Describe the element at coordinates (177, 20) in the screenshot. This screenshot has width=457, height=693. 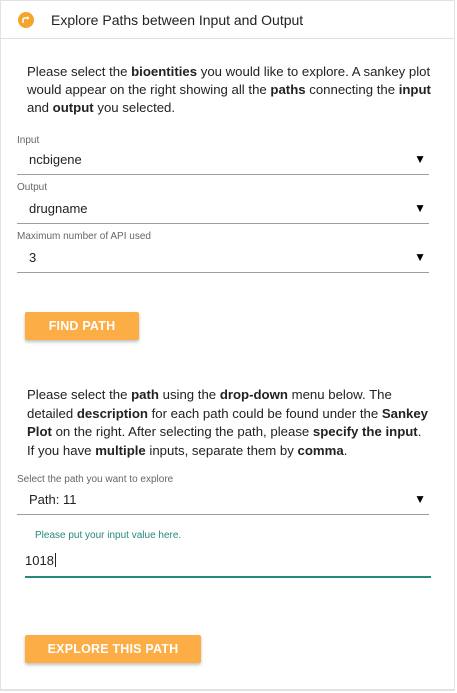
I see `panel-title: Explore Paths between Input and Output` at that location.